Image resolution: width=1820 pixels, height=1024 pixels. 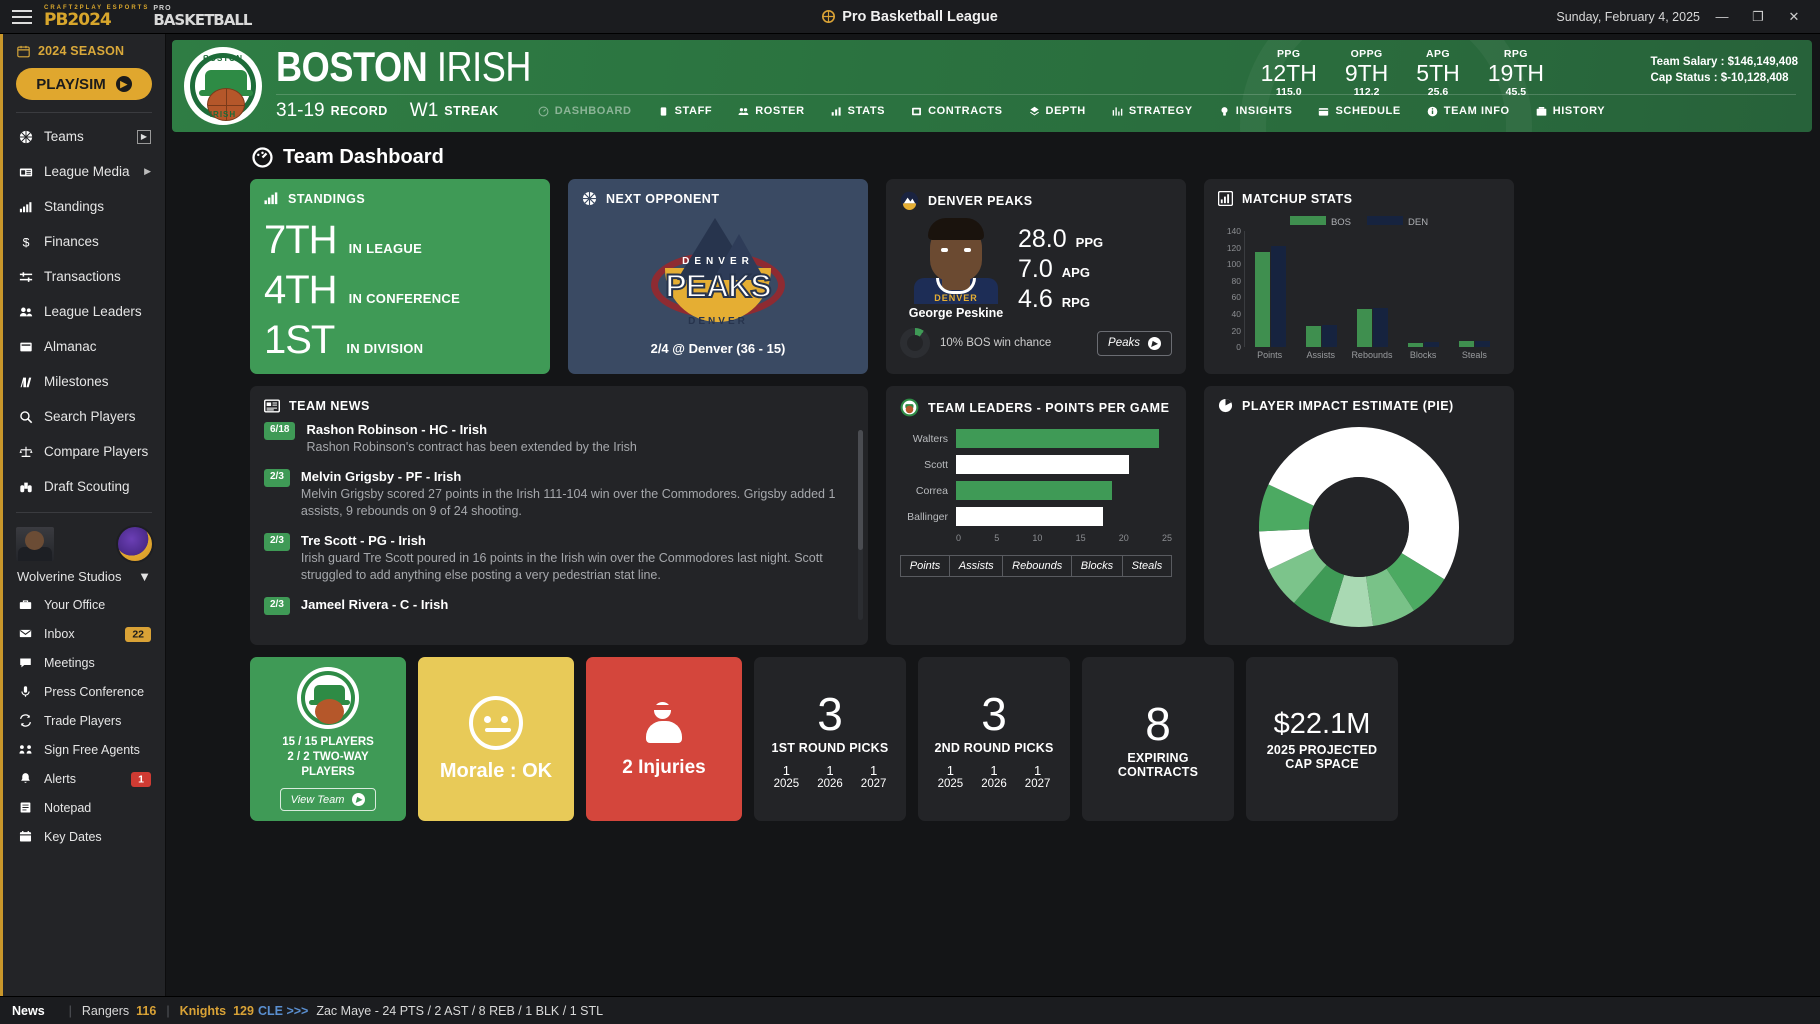 What do you see at coordinates (925, 566) in the screenshot?
I see `leaders-button-points: Points` at bounding box center [925, 566].